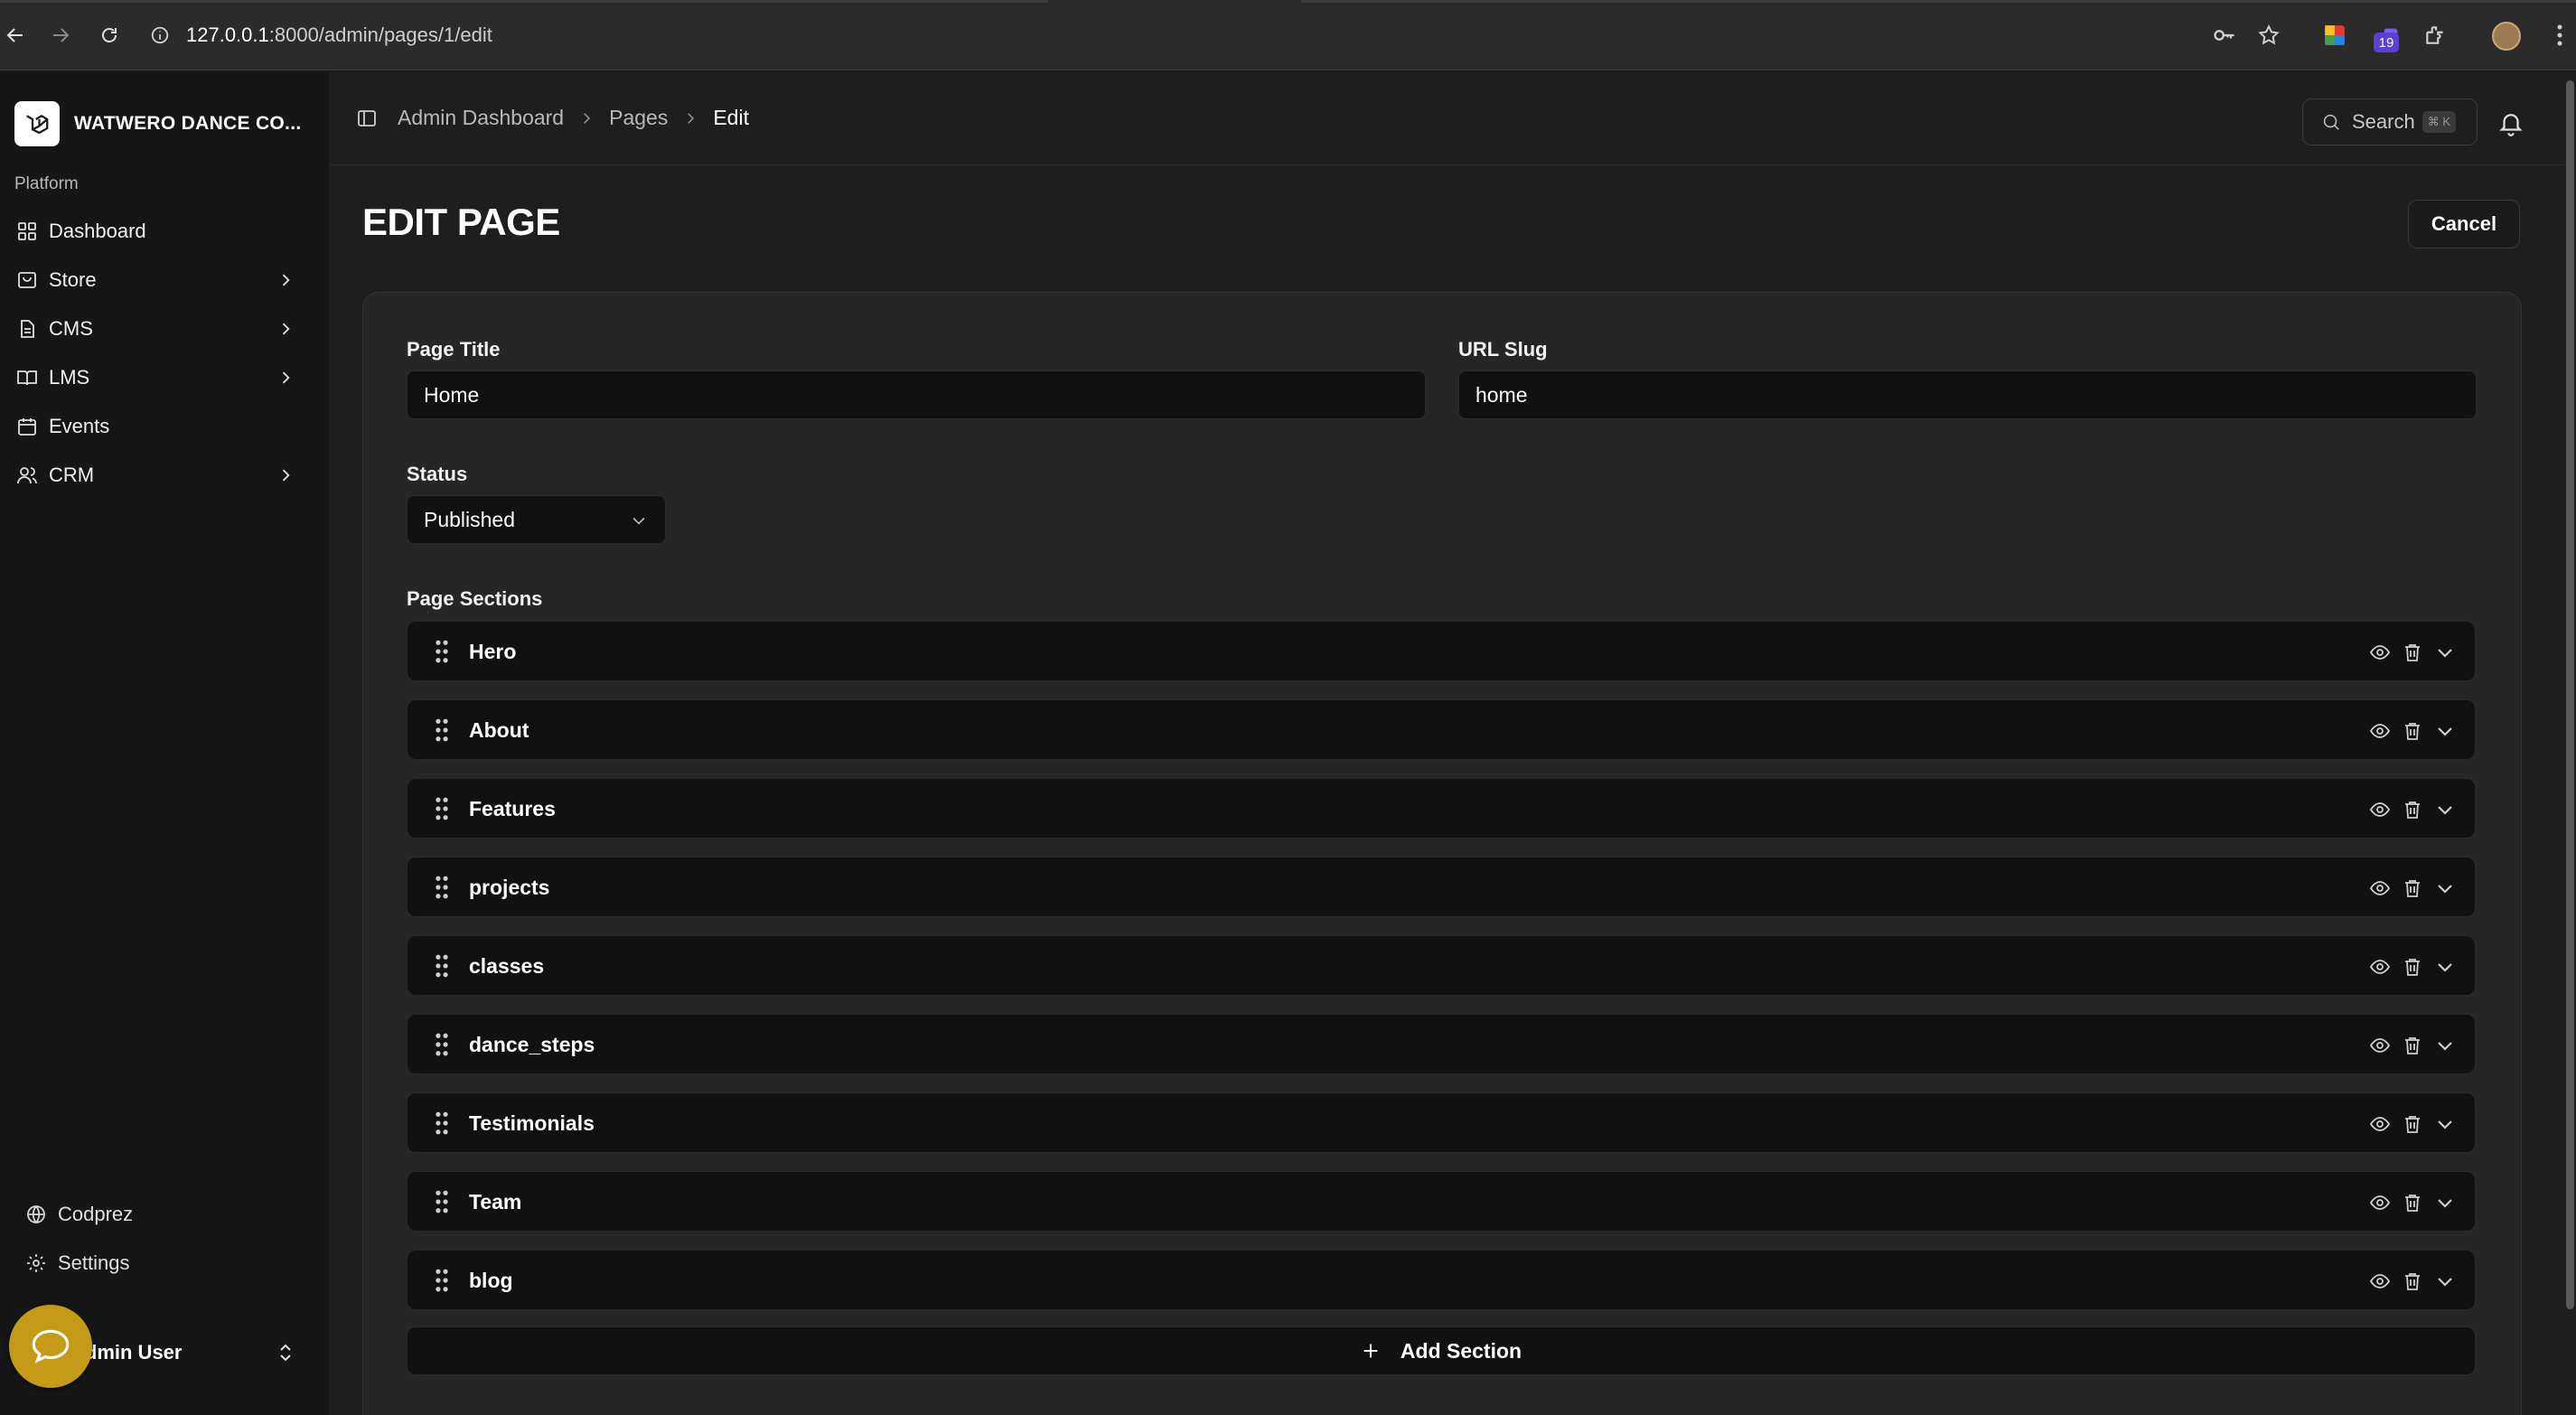  Describe the element at coordinates (2506, 36) in the screenshot. I see `profile-avatar` at that location.